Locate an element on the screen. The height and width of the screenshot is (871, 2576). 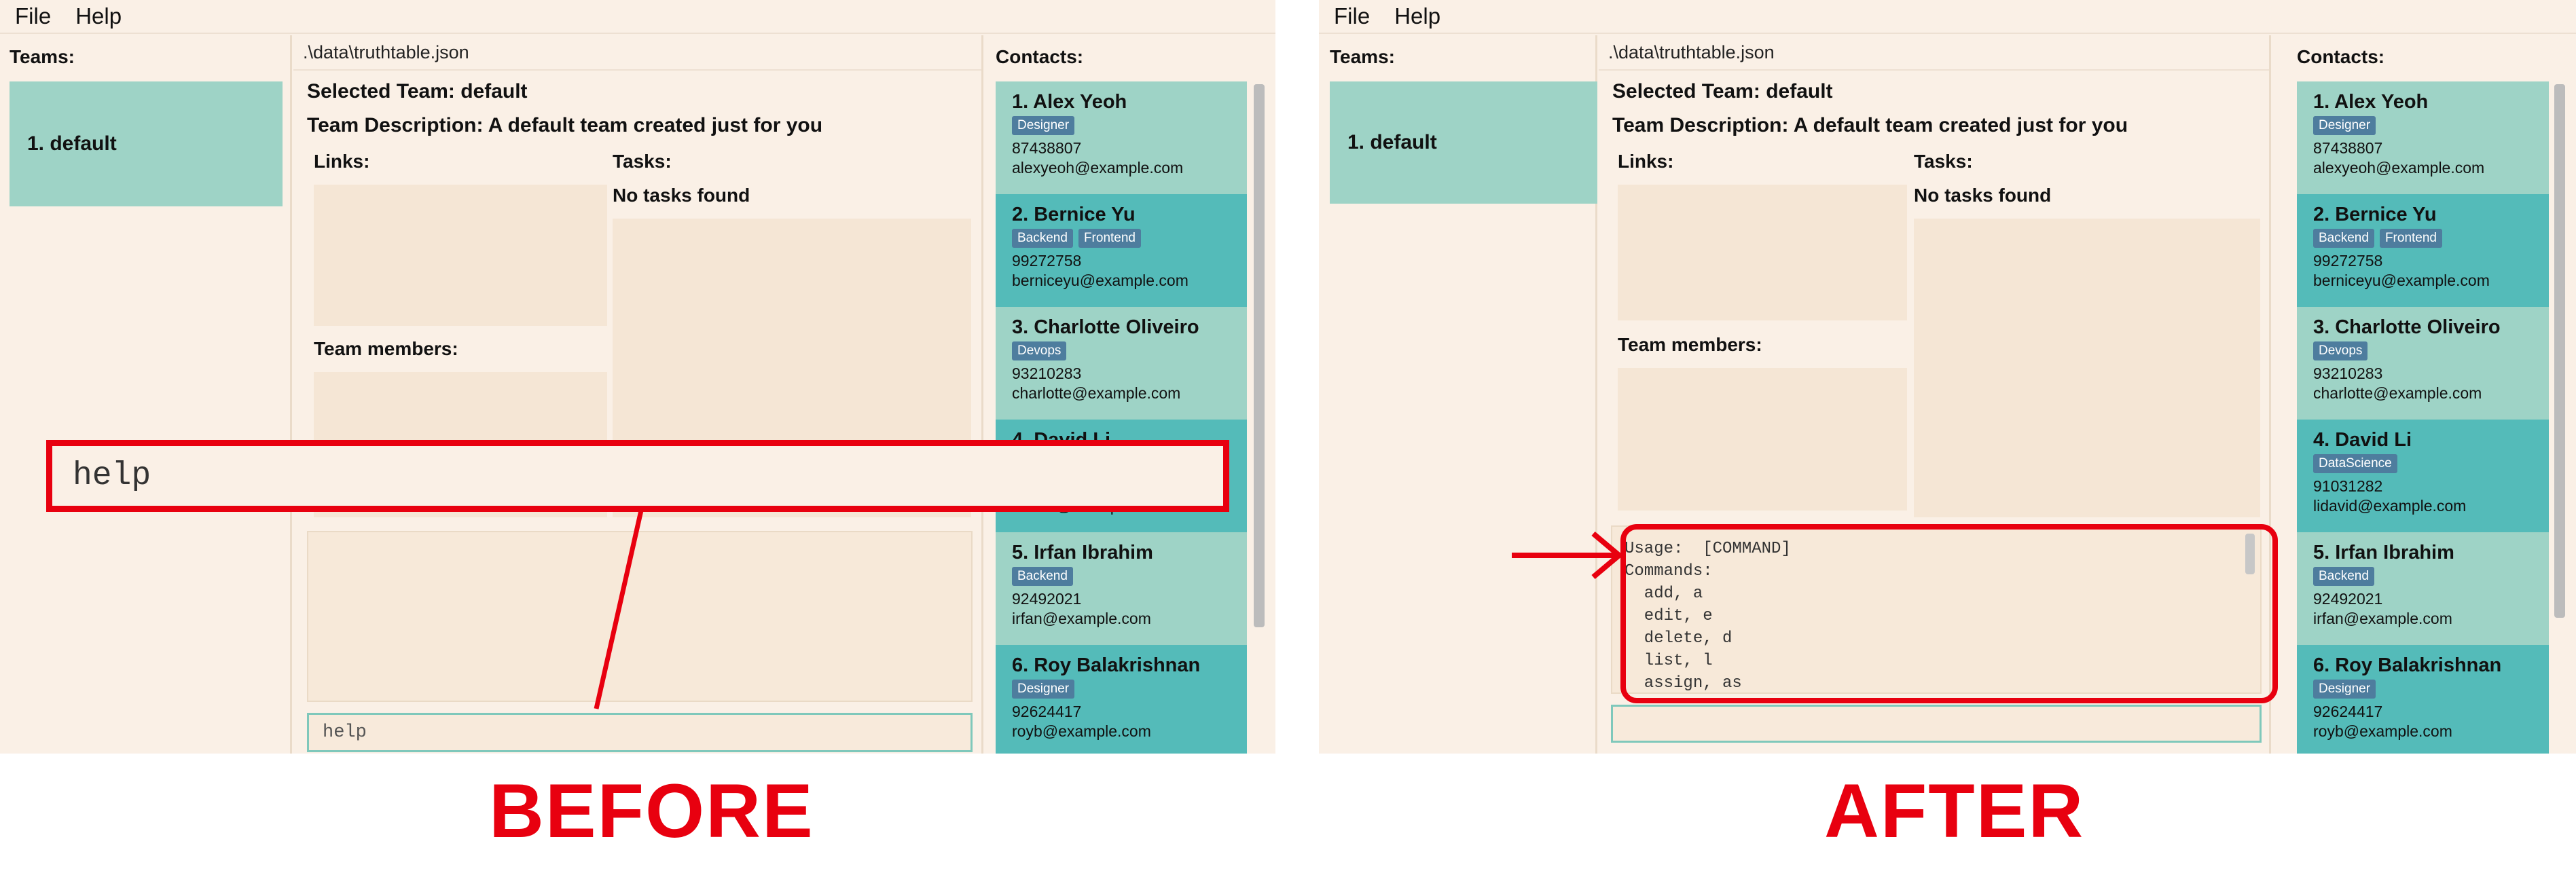
contact-phone: 91031282 is located at coordinates (2348, 486).